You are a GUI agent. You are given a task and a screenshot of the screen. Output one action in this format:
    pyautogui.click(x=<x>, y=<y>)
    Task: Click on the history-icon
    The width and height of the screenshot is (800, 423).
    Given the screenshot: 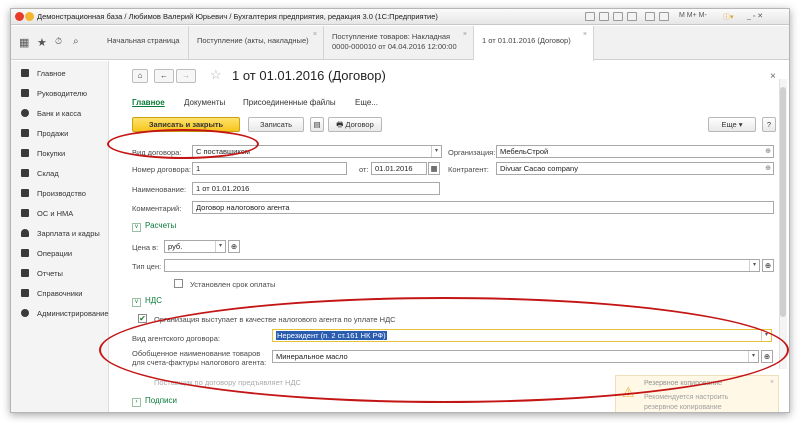 What is the action you would take?
    pyautogui.click(x=632, y=16)
    